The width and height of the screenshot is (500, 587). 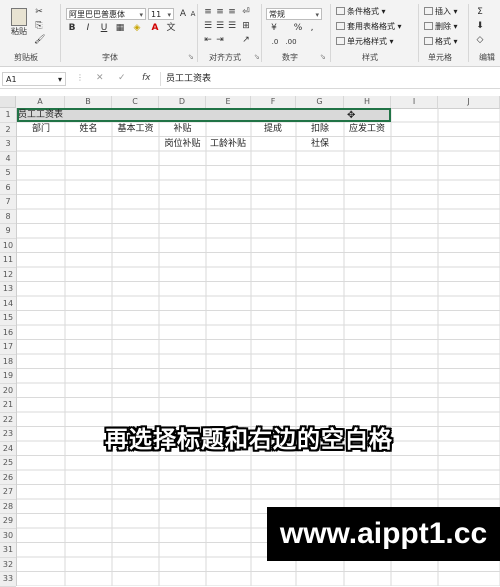 I want to click on row-header-4: 4, so click(x=8, y=159).